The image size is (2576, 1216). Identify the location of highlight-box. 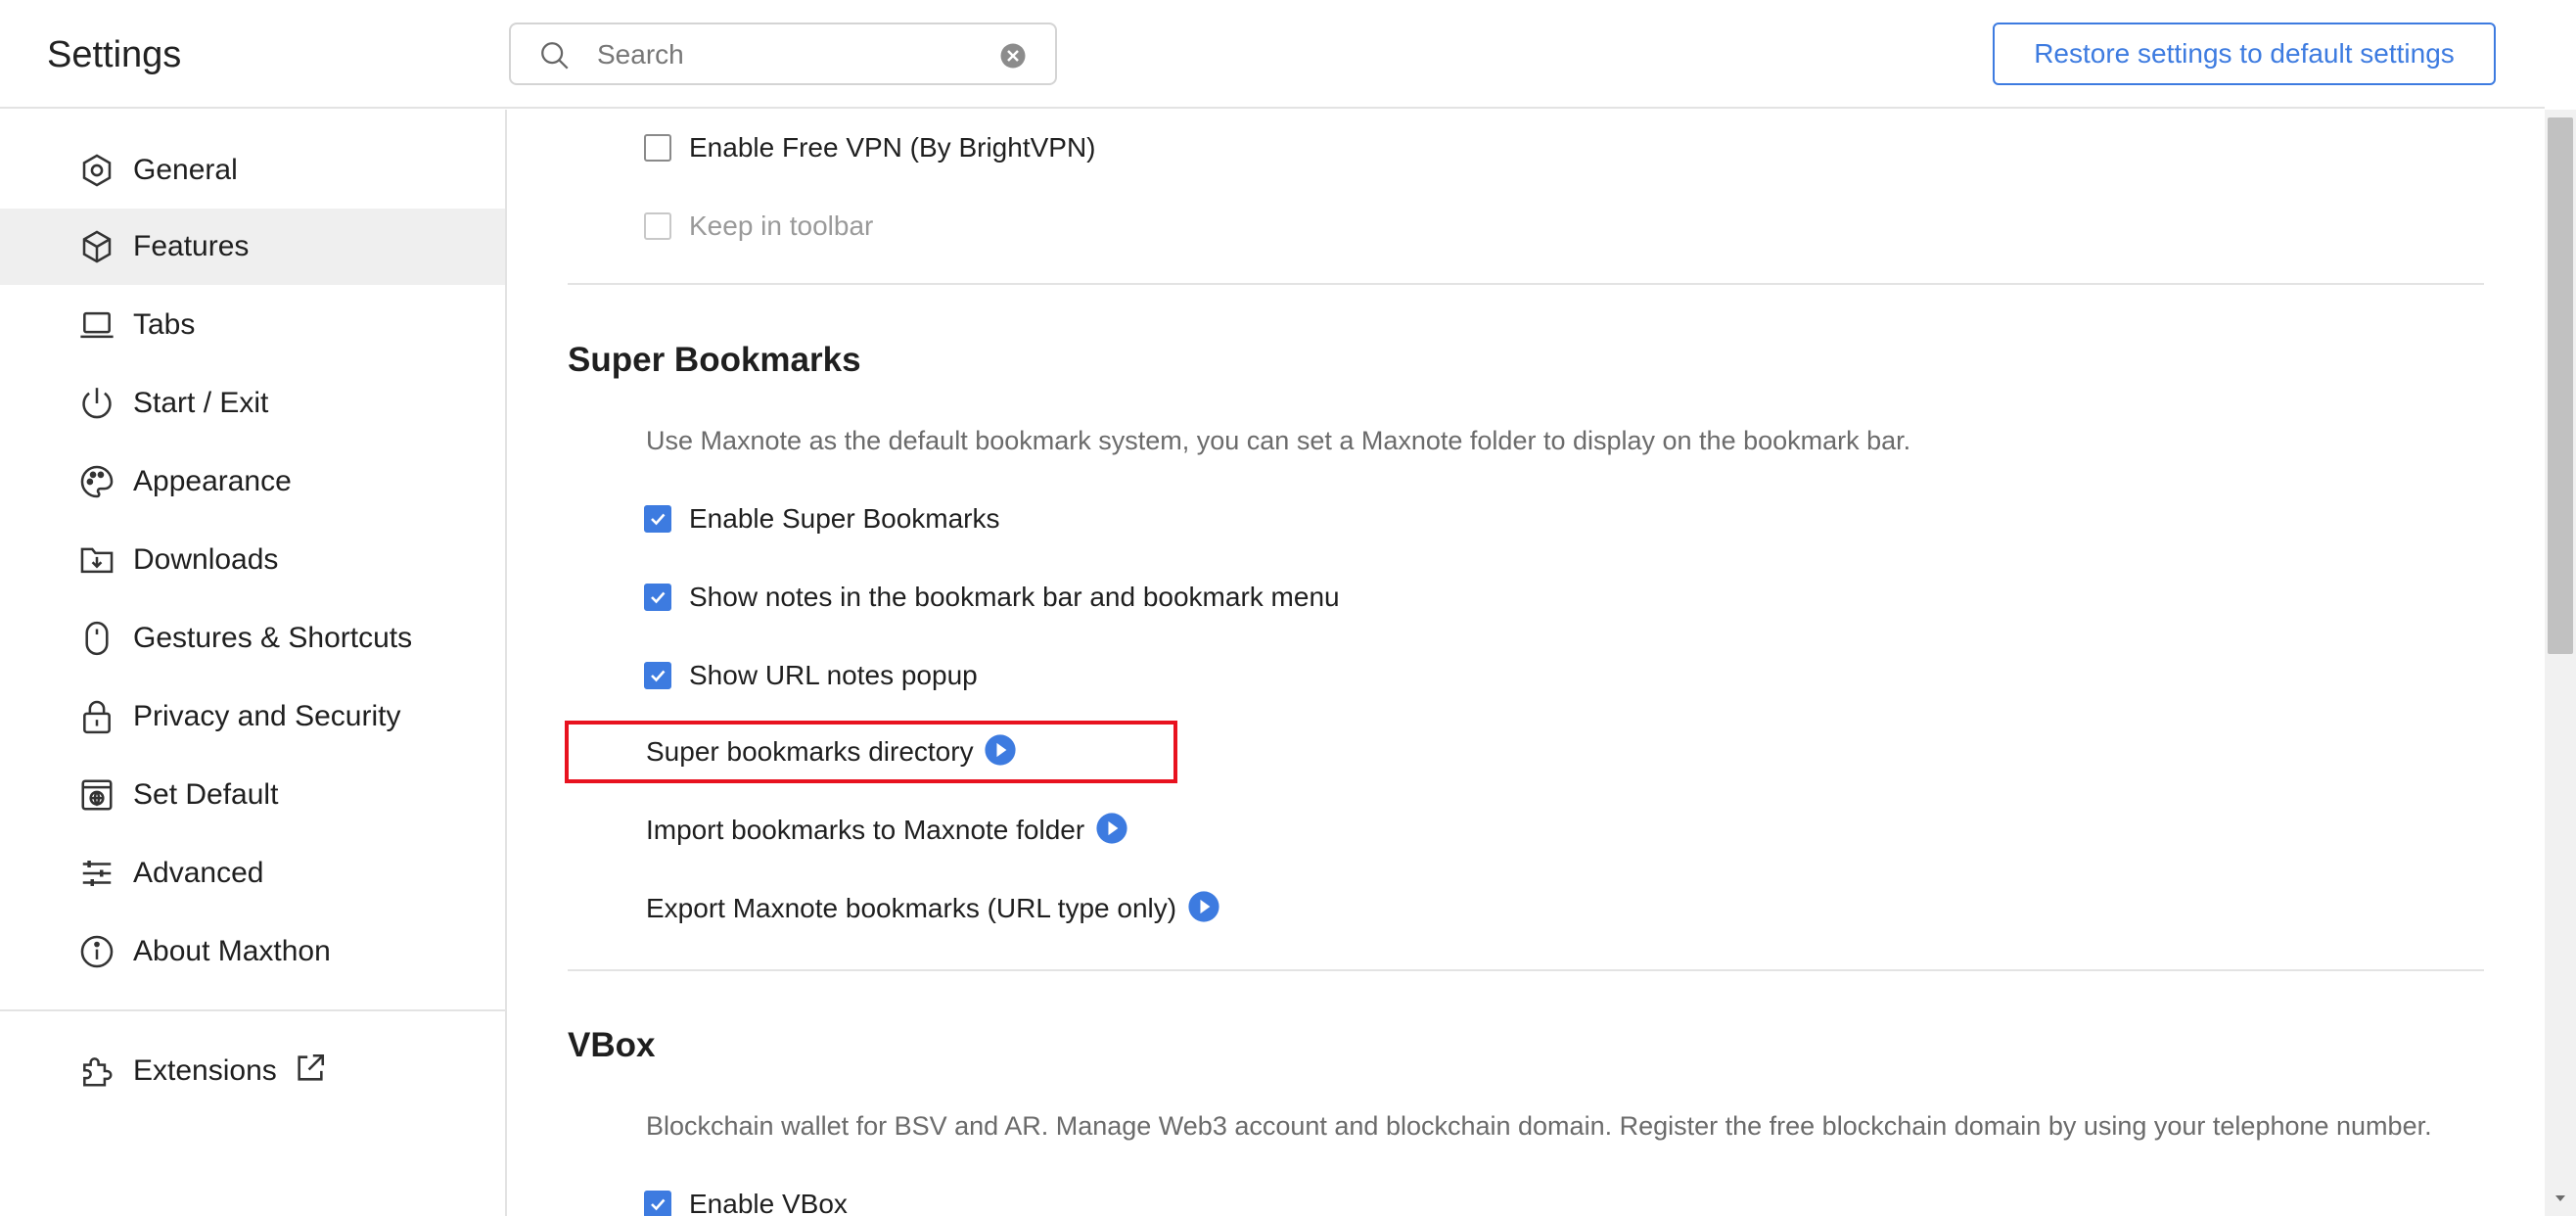
(871, 752).